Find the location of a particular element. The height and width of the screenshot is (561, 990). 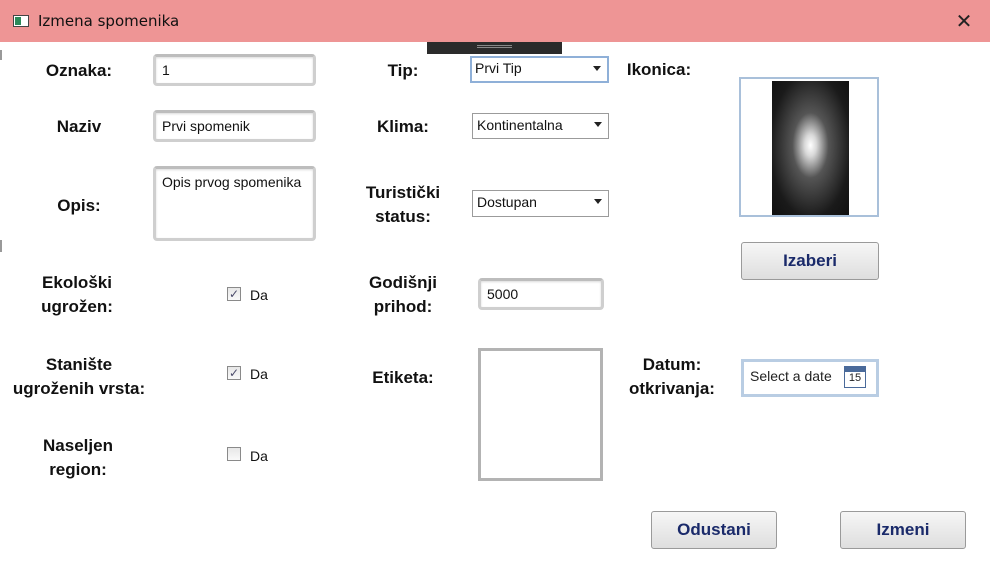

ekoloski-label: Ekološki ugrožen: is located at coordinates (77, 294).